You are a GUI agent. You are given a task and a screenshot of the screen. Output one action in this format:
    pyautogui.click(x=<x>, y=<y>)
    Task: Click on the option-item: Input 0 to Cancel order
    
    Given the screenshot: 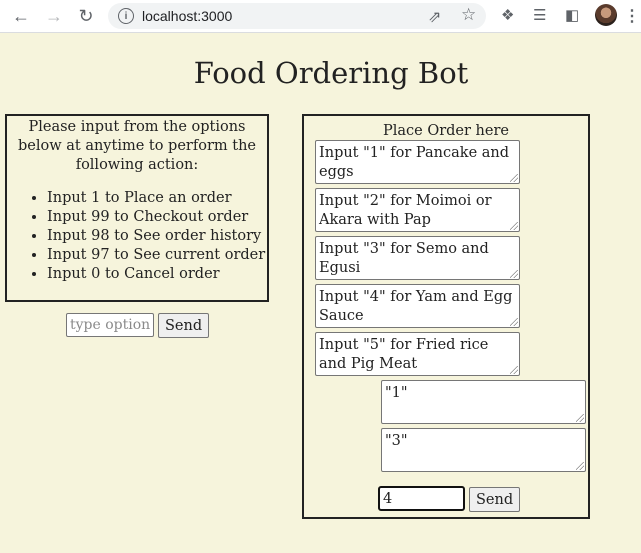 What is the action you would take?
    pyautogui.click(x=157, y=274)
    